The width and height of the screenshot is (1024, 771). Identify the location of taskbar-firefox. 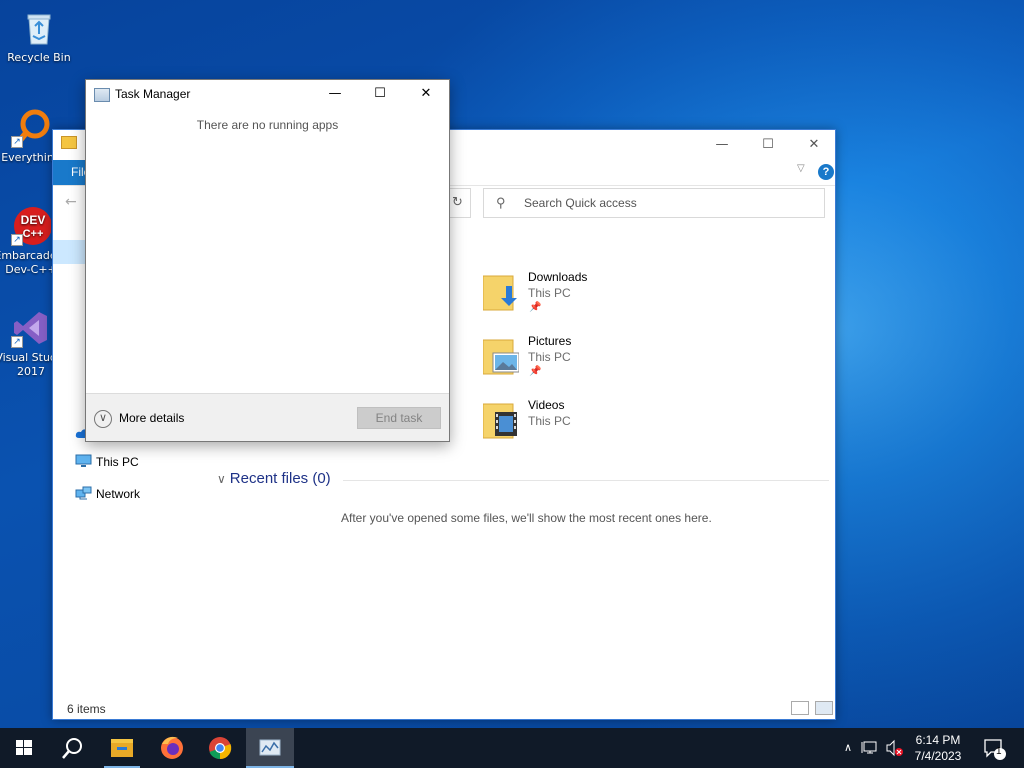
(172, 748).